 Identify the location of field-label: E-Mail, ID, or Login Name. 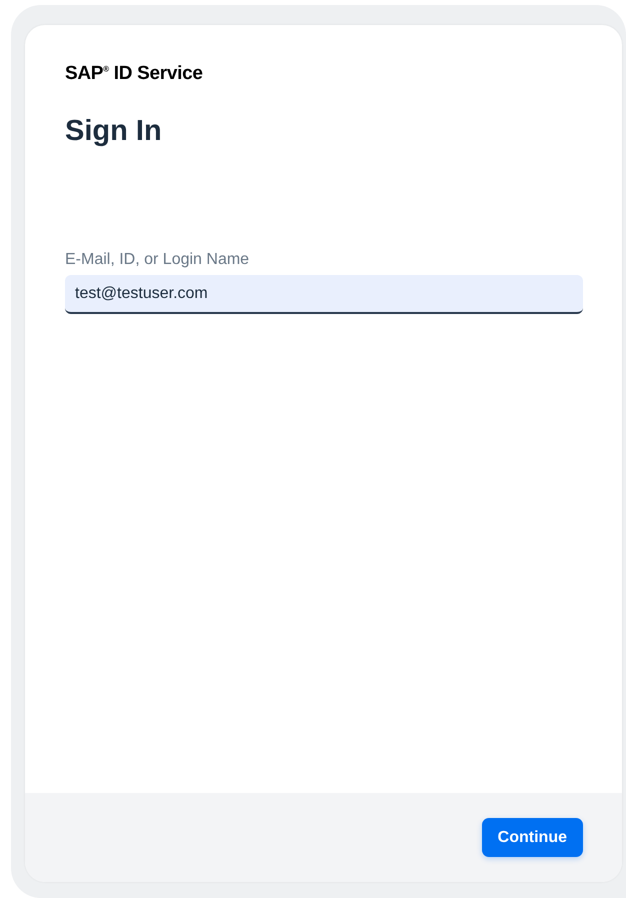
(157, 260).